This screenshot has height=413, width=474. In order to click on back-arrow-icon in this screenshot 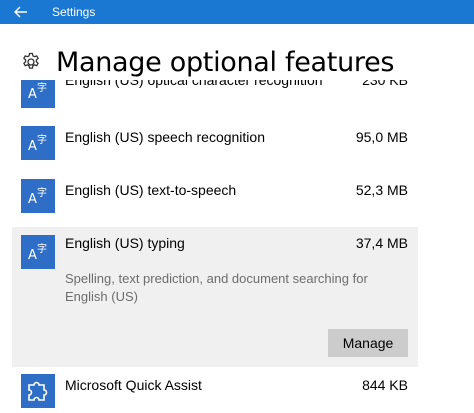, I will do `click(20, 12)`.